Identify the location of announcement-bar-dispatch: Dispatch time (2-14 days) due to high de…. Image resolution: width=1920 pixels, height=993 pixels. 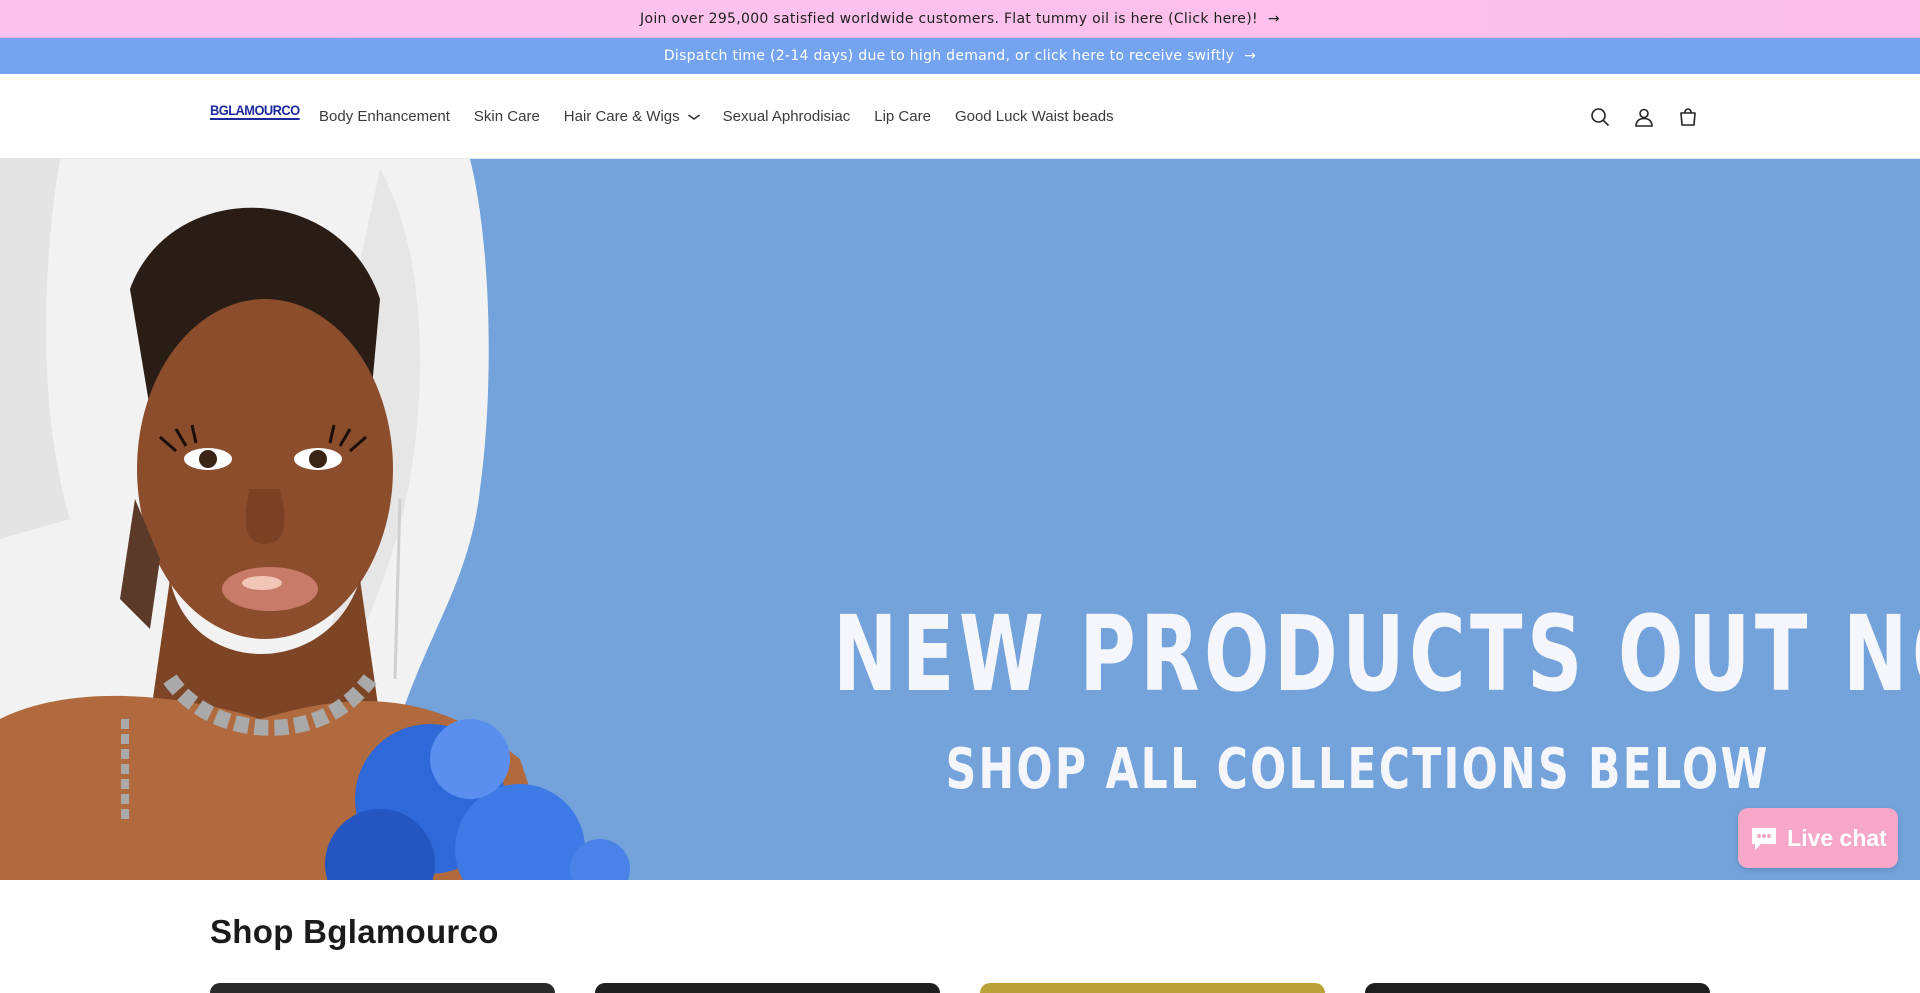
(960, 55).